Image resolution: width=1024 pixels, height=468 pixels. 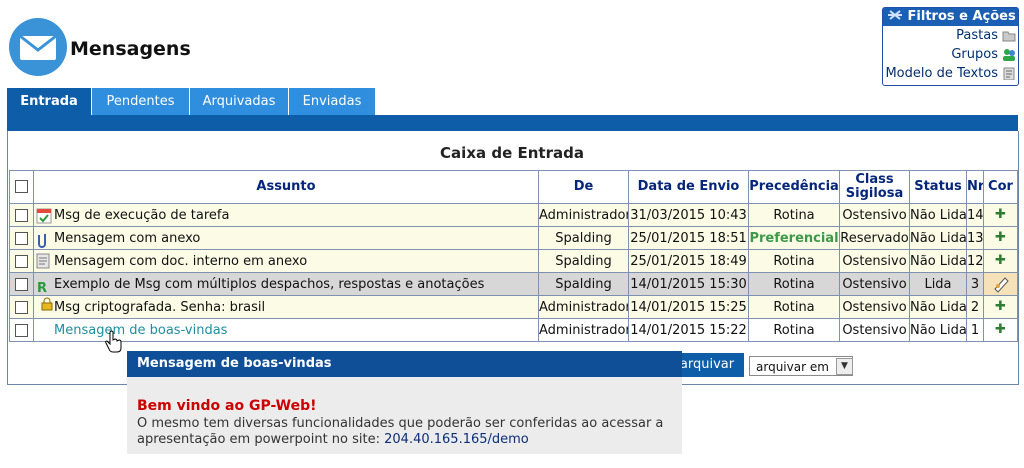 I want to click on column-header-status: Status, so click(x=938, y=187).